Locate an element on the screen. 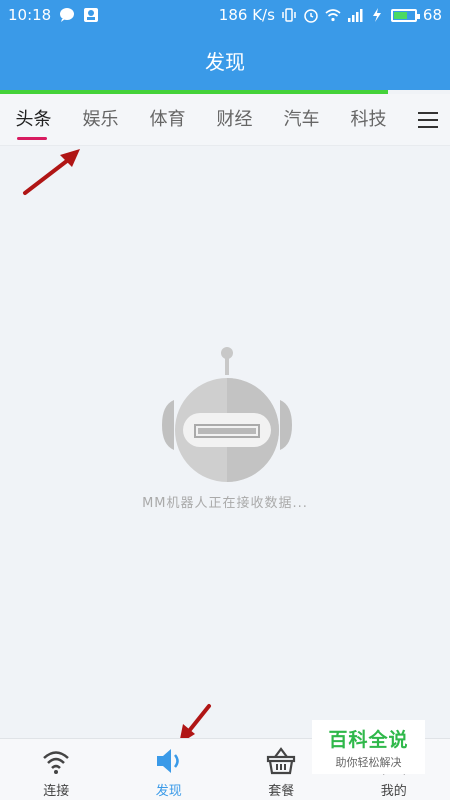 This screenshot has width=450, height=800. tab-headlines: 头条 is located at coordinates (33, 120).